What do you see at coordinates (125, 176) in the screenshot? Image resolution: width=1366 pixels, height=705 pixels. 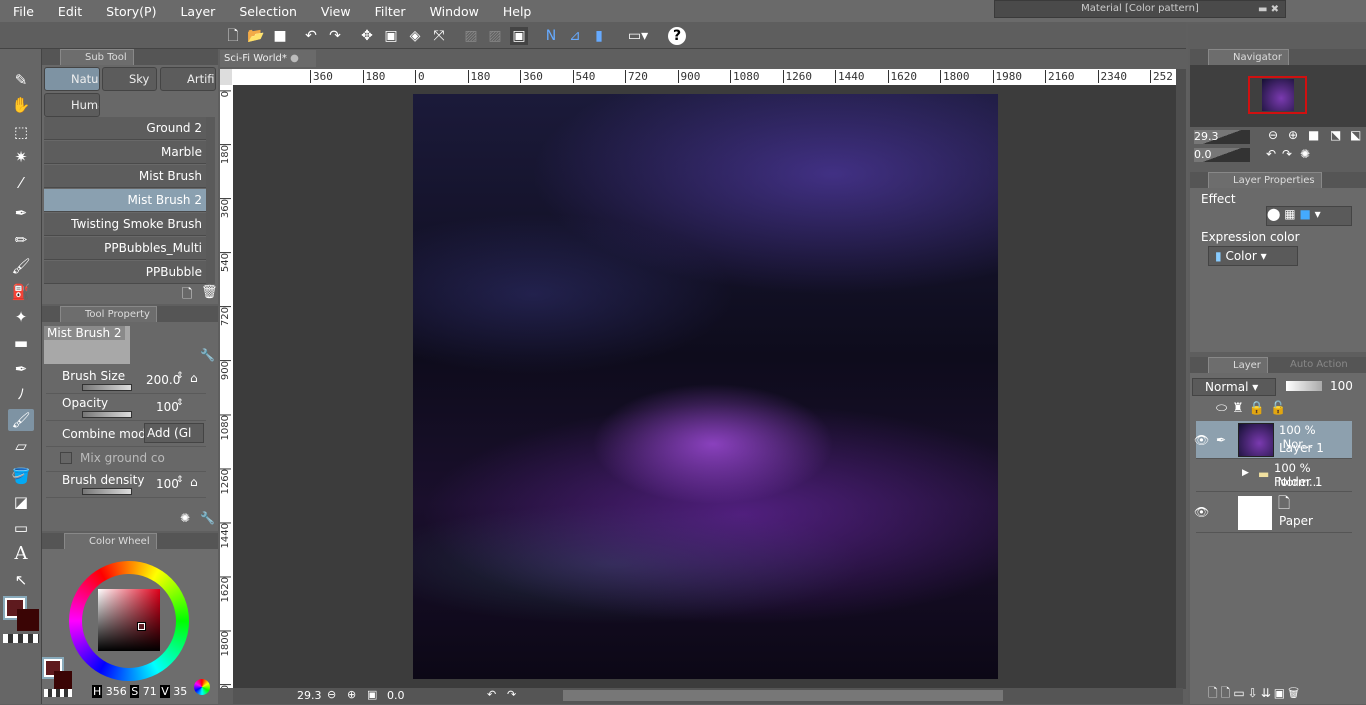 I see `brush-item: Mist Brush` at bounding box center [125, 176].